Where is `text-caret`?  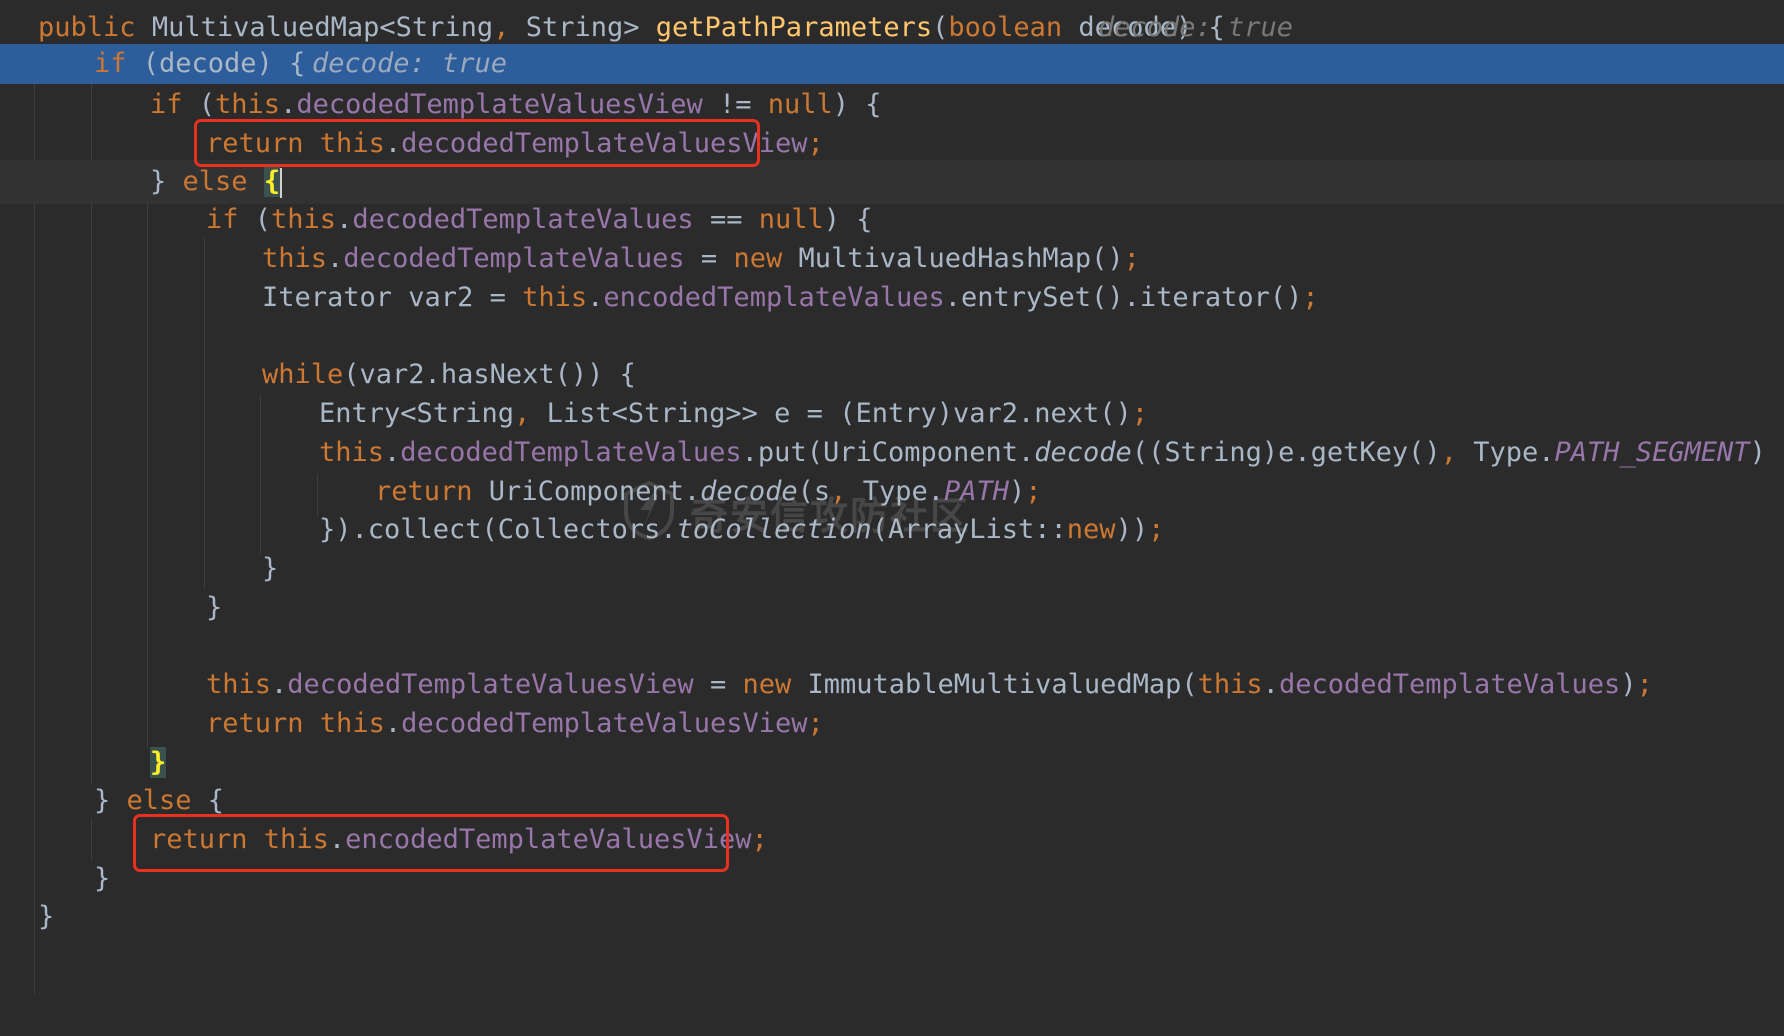 text-caret is located at coordinates (281, 182).